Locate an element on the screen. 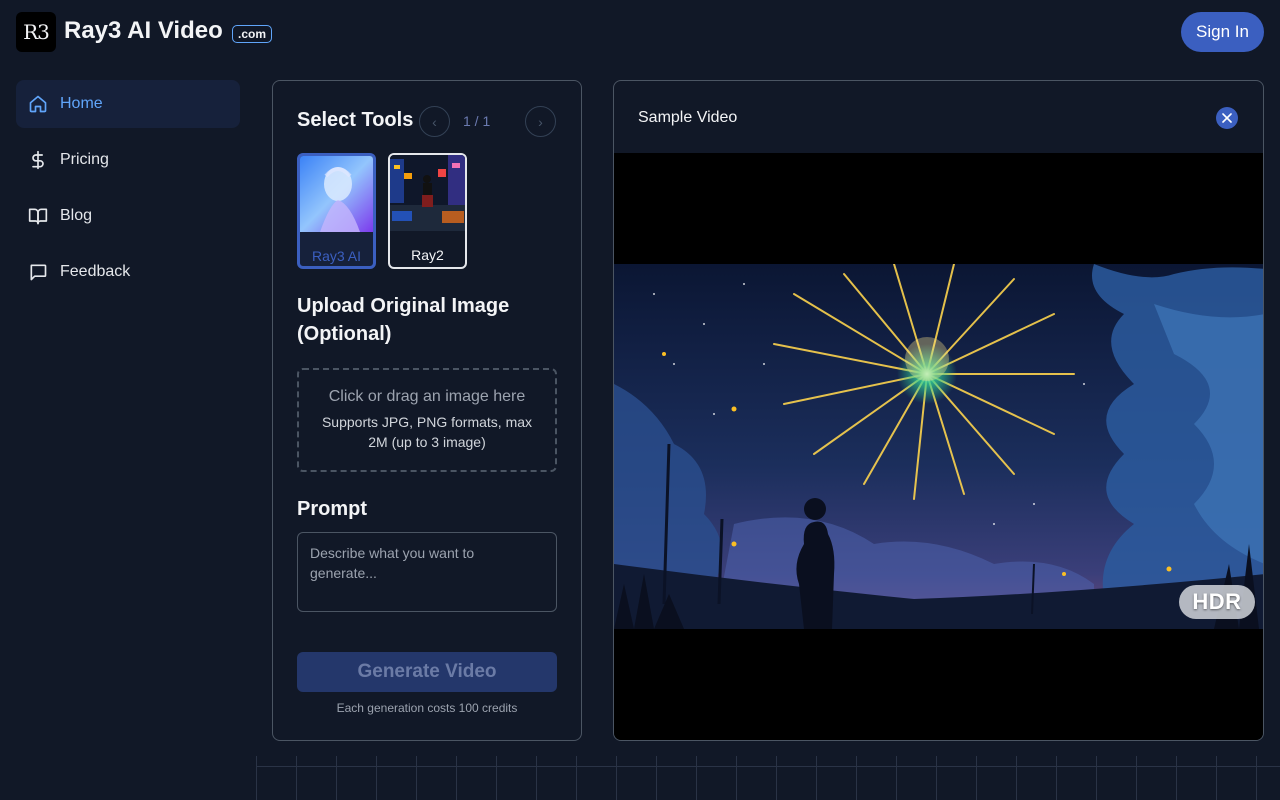 This screenshot has height=800, width=1280. chevron-left-icon: ‹ is located at coordinates (434, 121).